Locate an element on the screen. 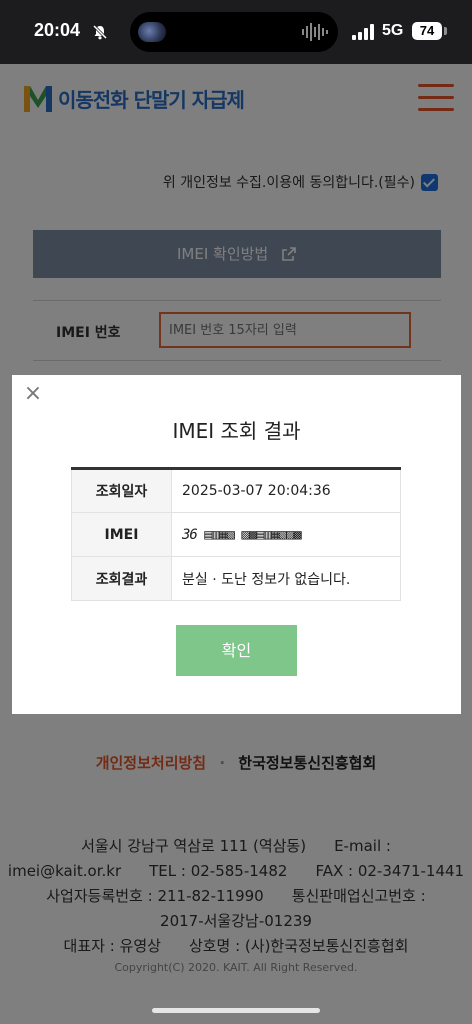 The width and height of the screenshot is (472, 1024). dynamic-island is located at coordinates (234, 32).